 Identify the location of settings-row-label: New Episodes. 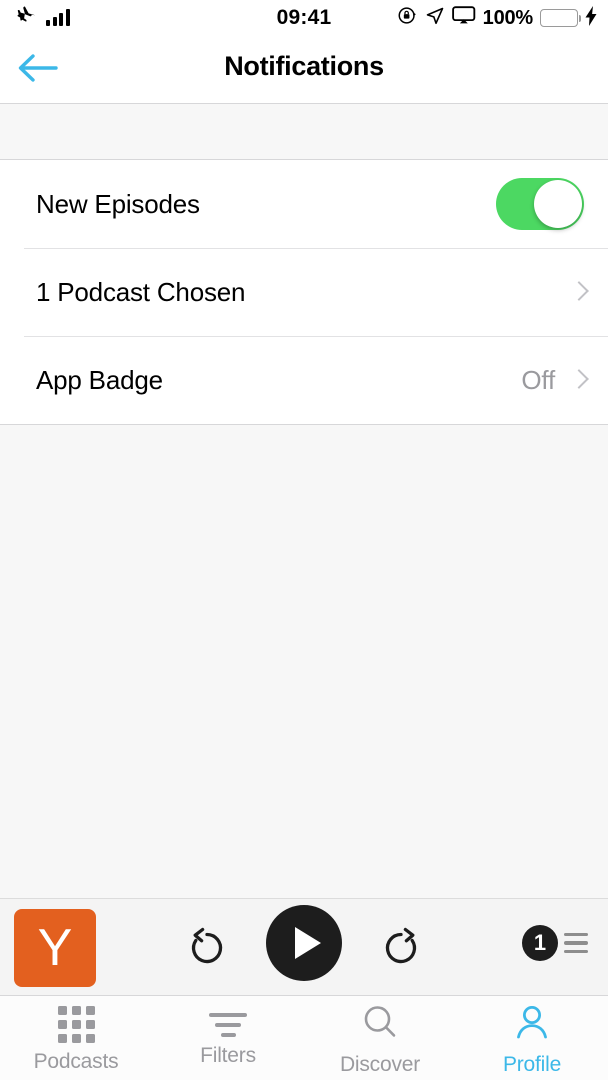
(118, 203).